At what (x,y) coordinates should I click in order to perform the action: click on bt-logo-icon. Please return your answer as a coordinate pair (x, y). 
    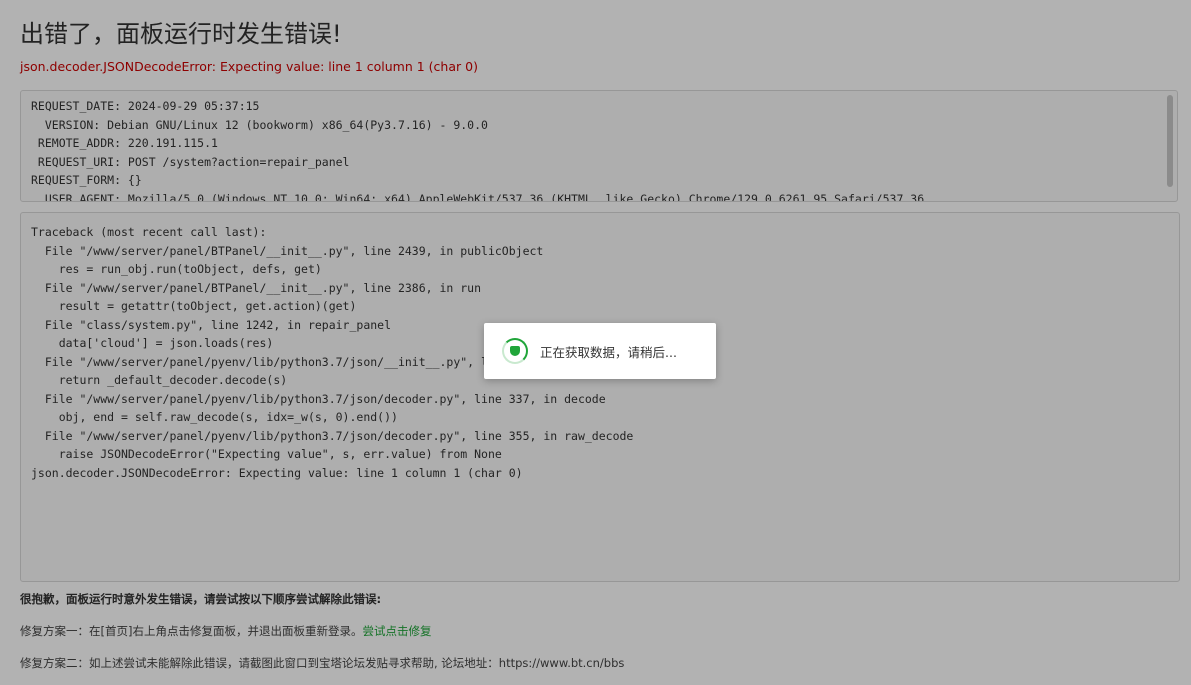
    Looking at the image, I should click on (515, 351).